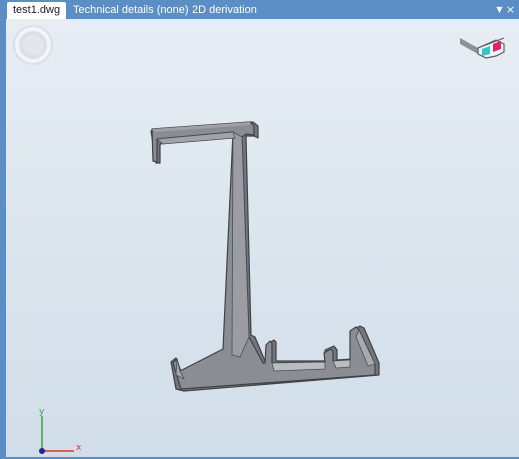 This screenshot has height=459, width=519. Describe the element at coordinates (224, 10) in the screenshot. I see `tab-2d-derivation: 2D derivation` at that location.